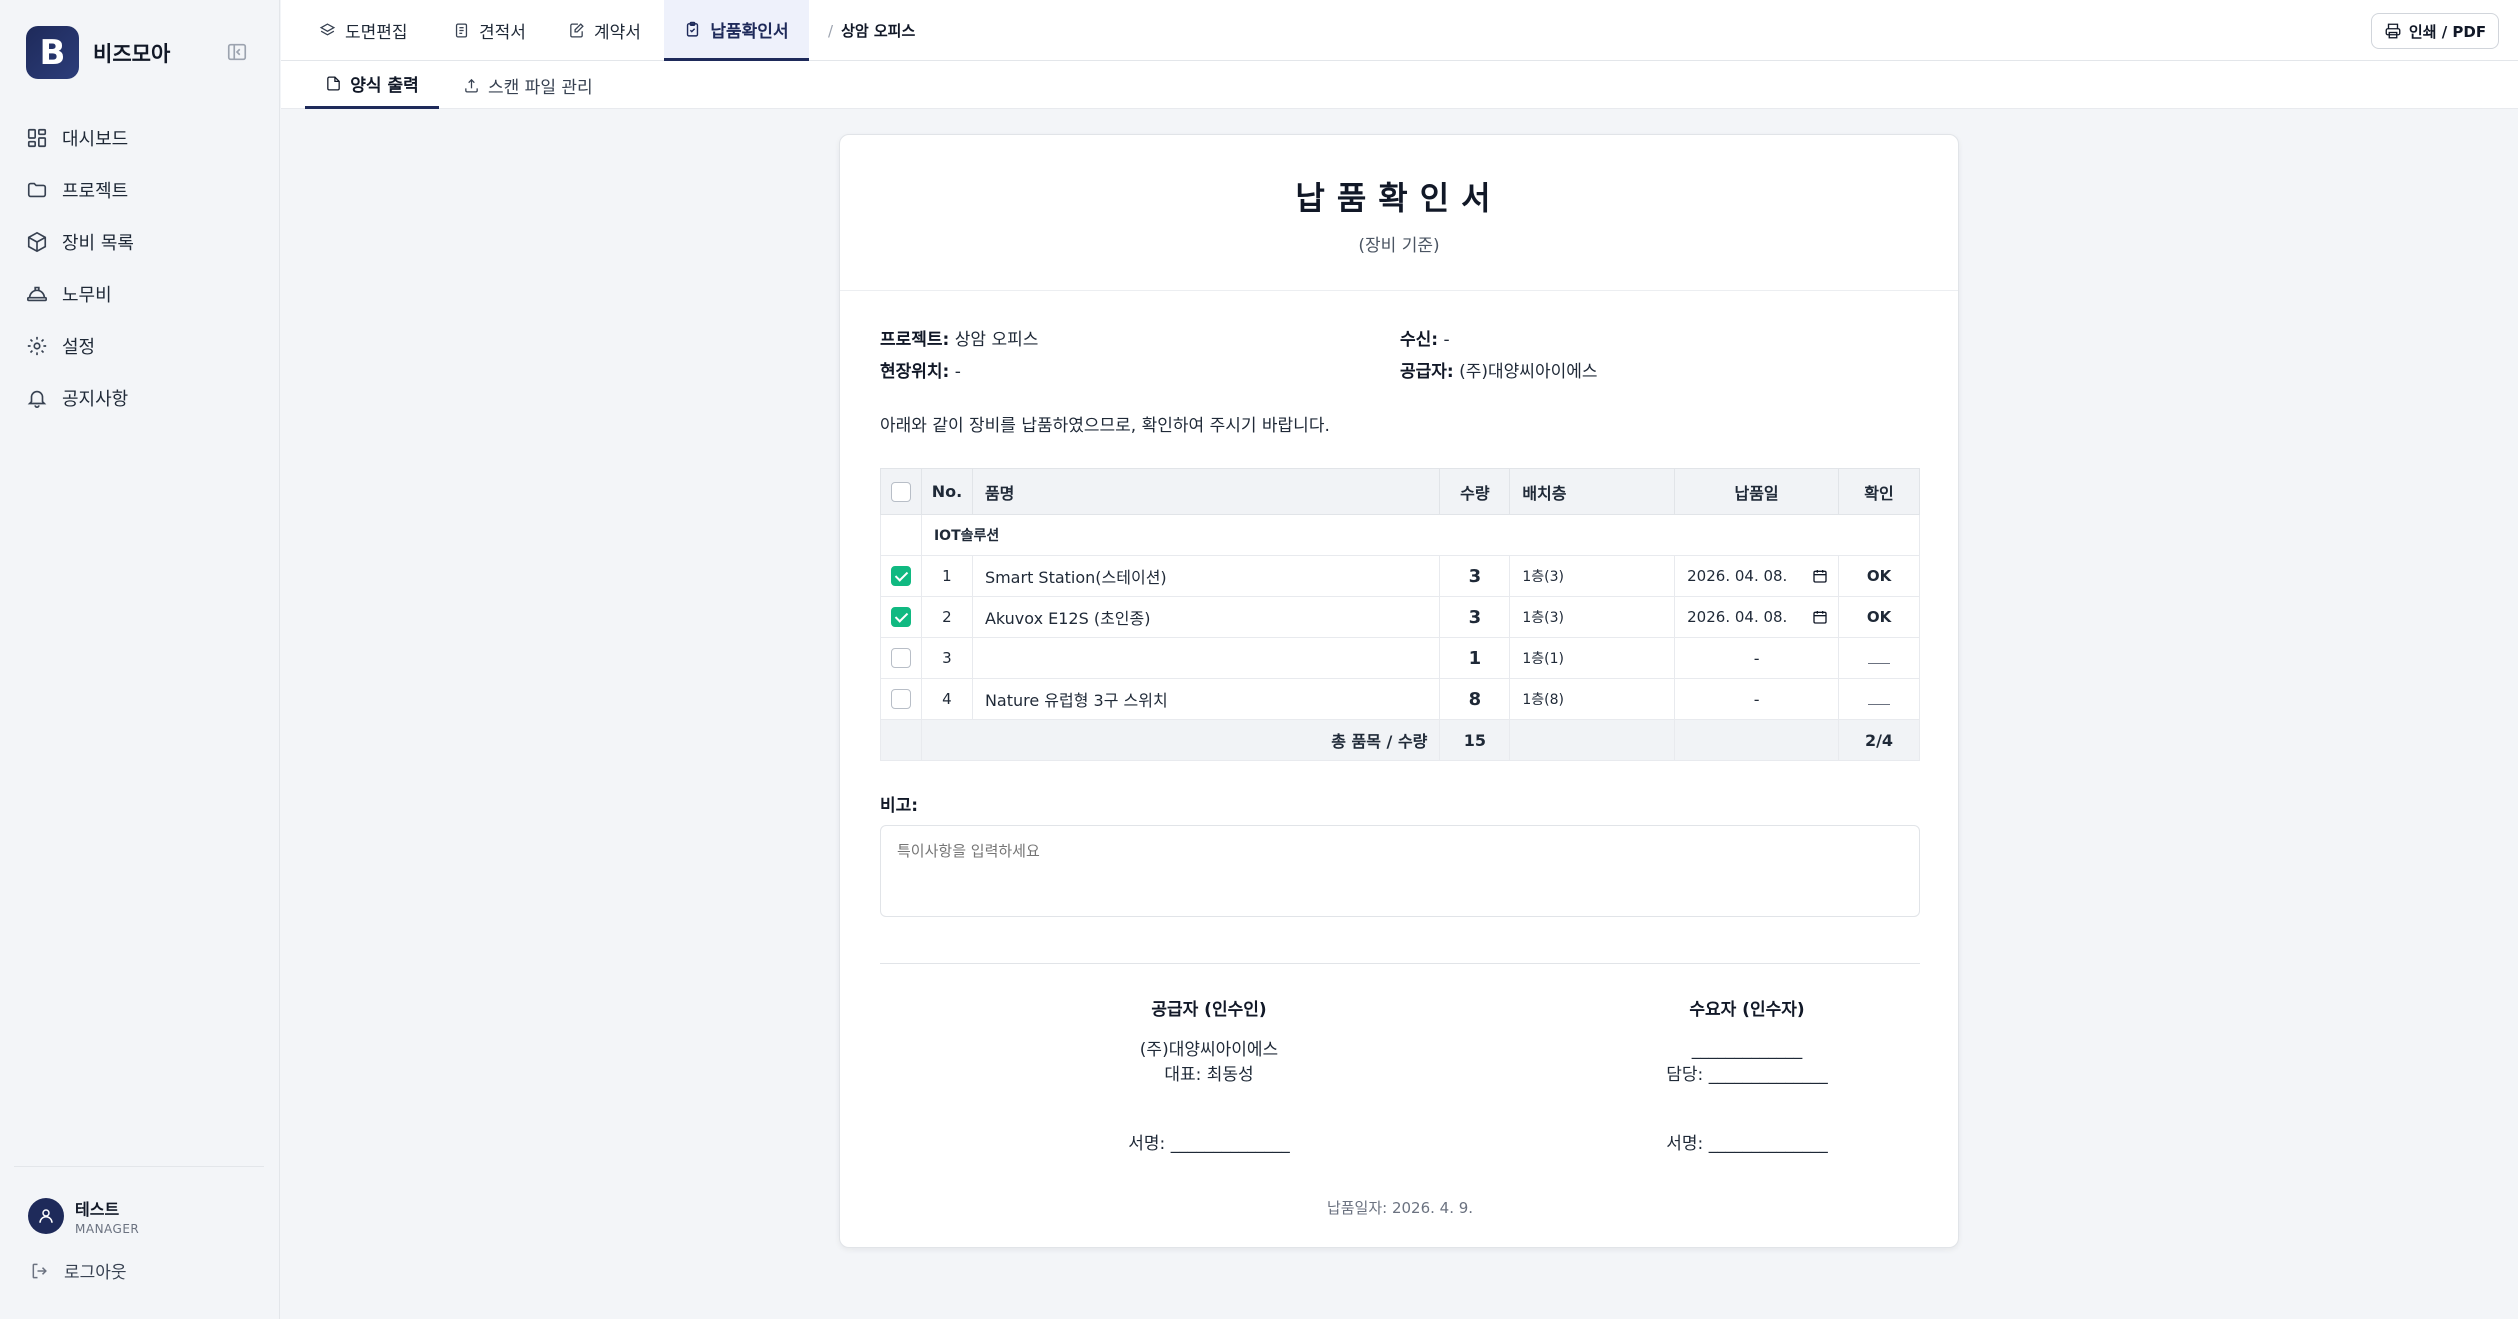 The width and height of the screenshot is (2518, 1319). I want to click on brand-name: 비즈모아, so click(132, 53).